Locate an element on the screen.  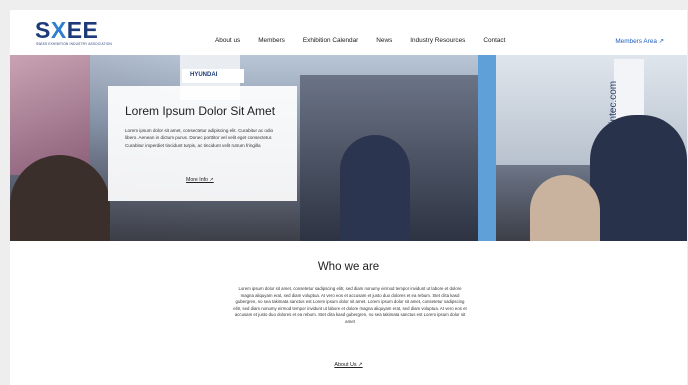
hero-title: Lorem Ipsum Dolor Sit Amet is located at coordinates (200, 111).